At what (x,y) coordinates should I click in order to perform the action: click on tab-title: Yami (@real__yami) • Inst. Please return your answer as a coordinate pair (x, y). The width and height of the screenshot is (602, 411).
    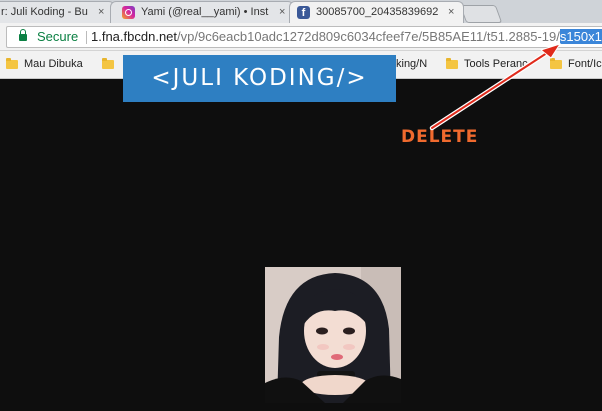
    Looking at the image, I should click on (205, 12).